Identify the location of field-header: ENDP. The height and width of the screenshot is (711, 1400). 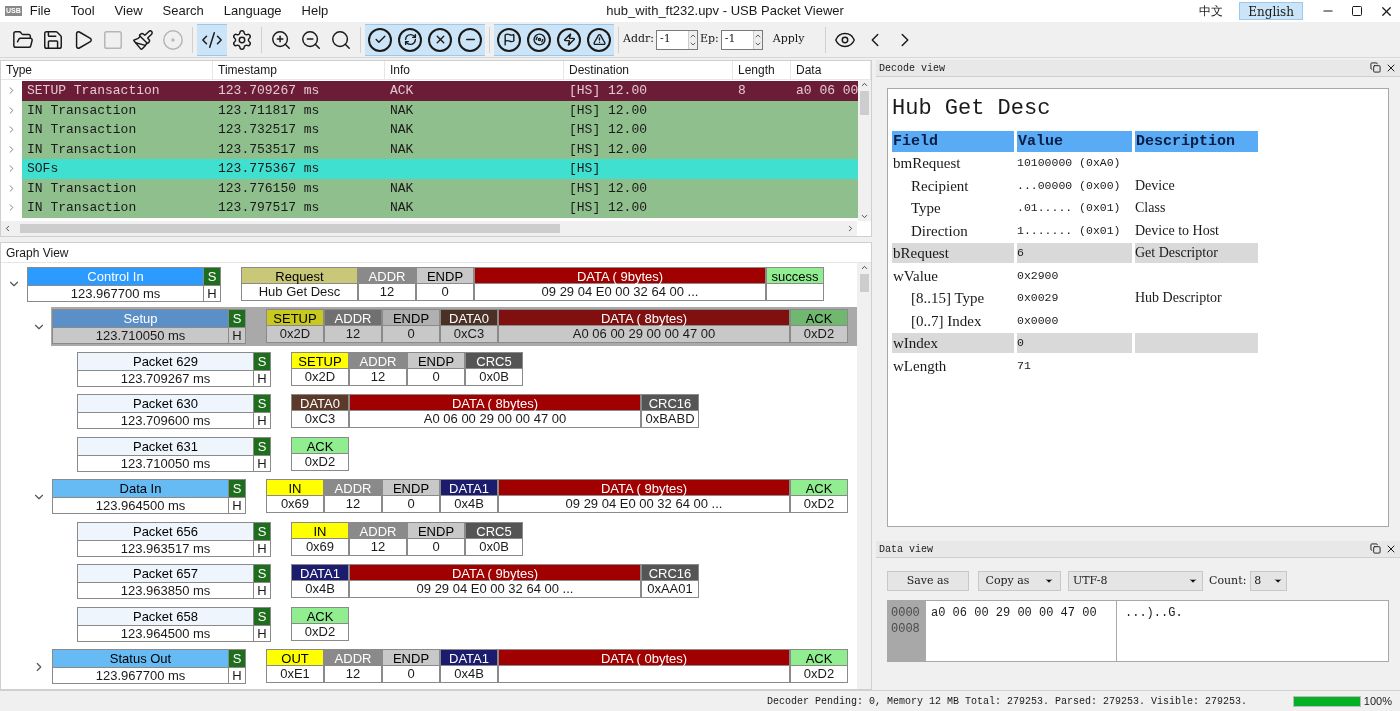
(411, 658).